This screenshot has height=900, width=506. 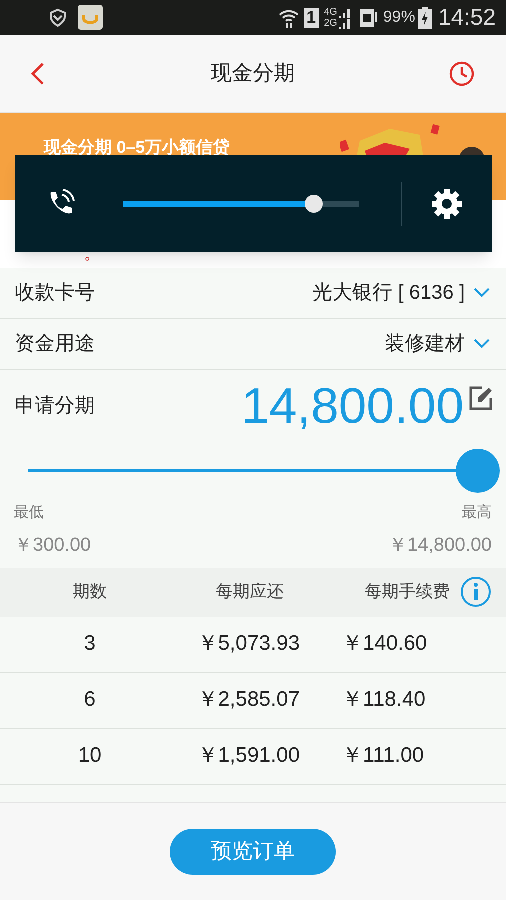 What do you see at coordinates (312, 18) in the screenshot?
I see `sim-number: 1` at bounding box center [312, 18].